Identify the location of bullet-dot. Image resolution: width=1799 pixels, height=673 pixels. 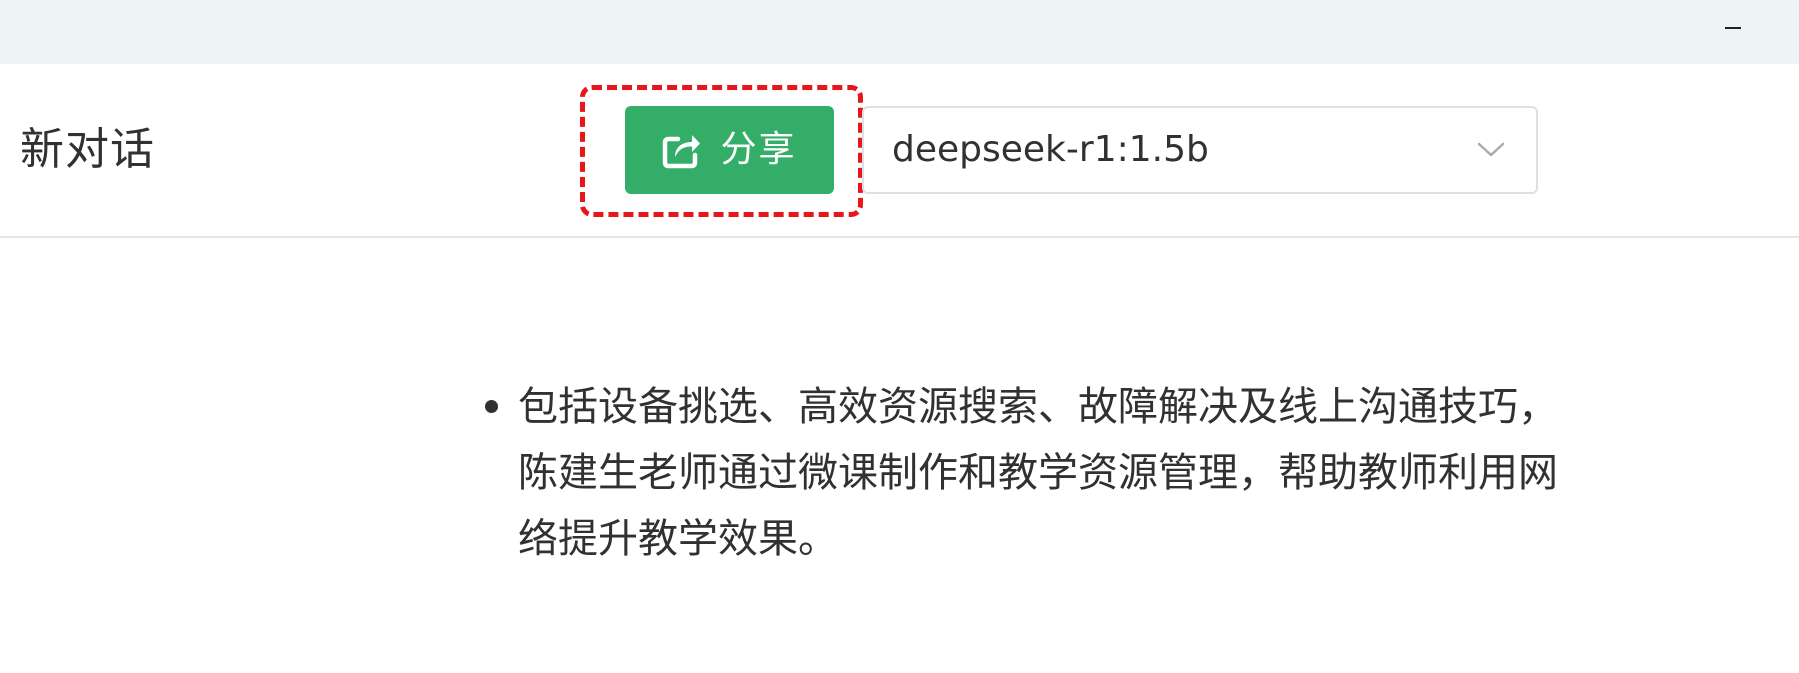
(491, 406).